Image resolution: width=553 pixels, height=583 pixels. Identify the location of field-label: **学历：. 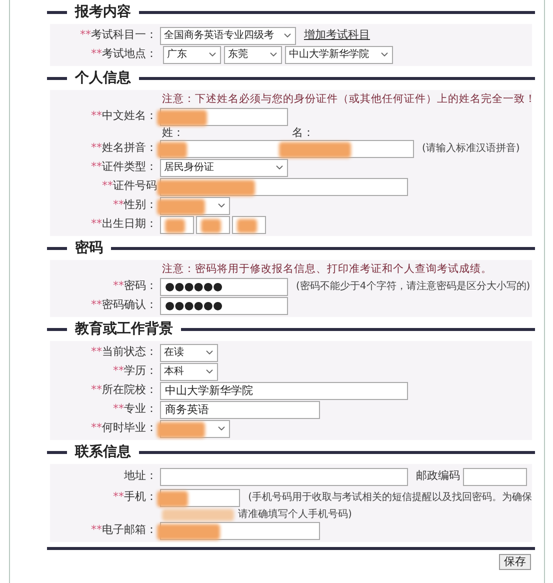
(135, 371).